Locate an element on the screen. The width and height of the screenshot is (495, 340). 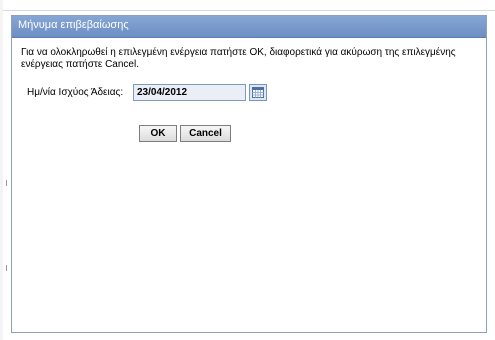
backdrop-top is located at coordinates (247, 7).